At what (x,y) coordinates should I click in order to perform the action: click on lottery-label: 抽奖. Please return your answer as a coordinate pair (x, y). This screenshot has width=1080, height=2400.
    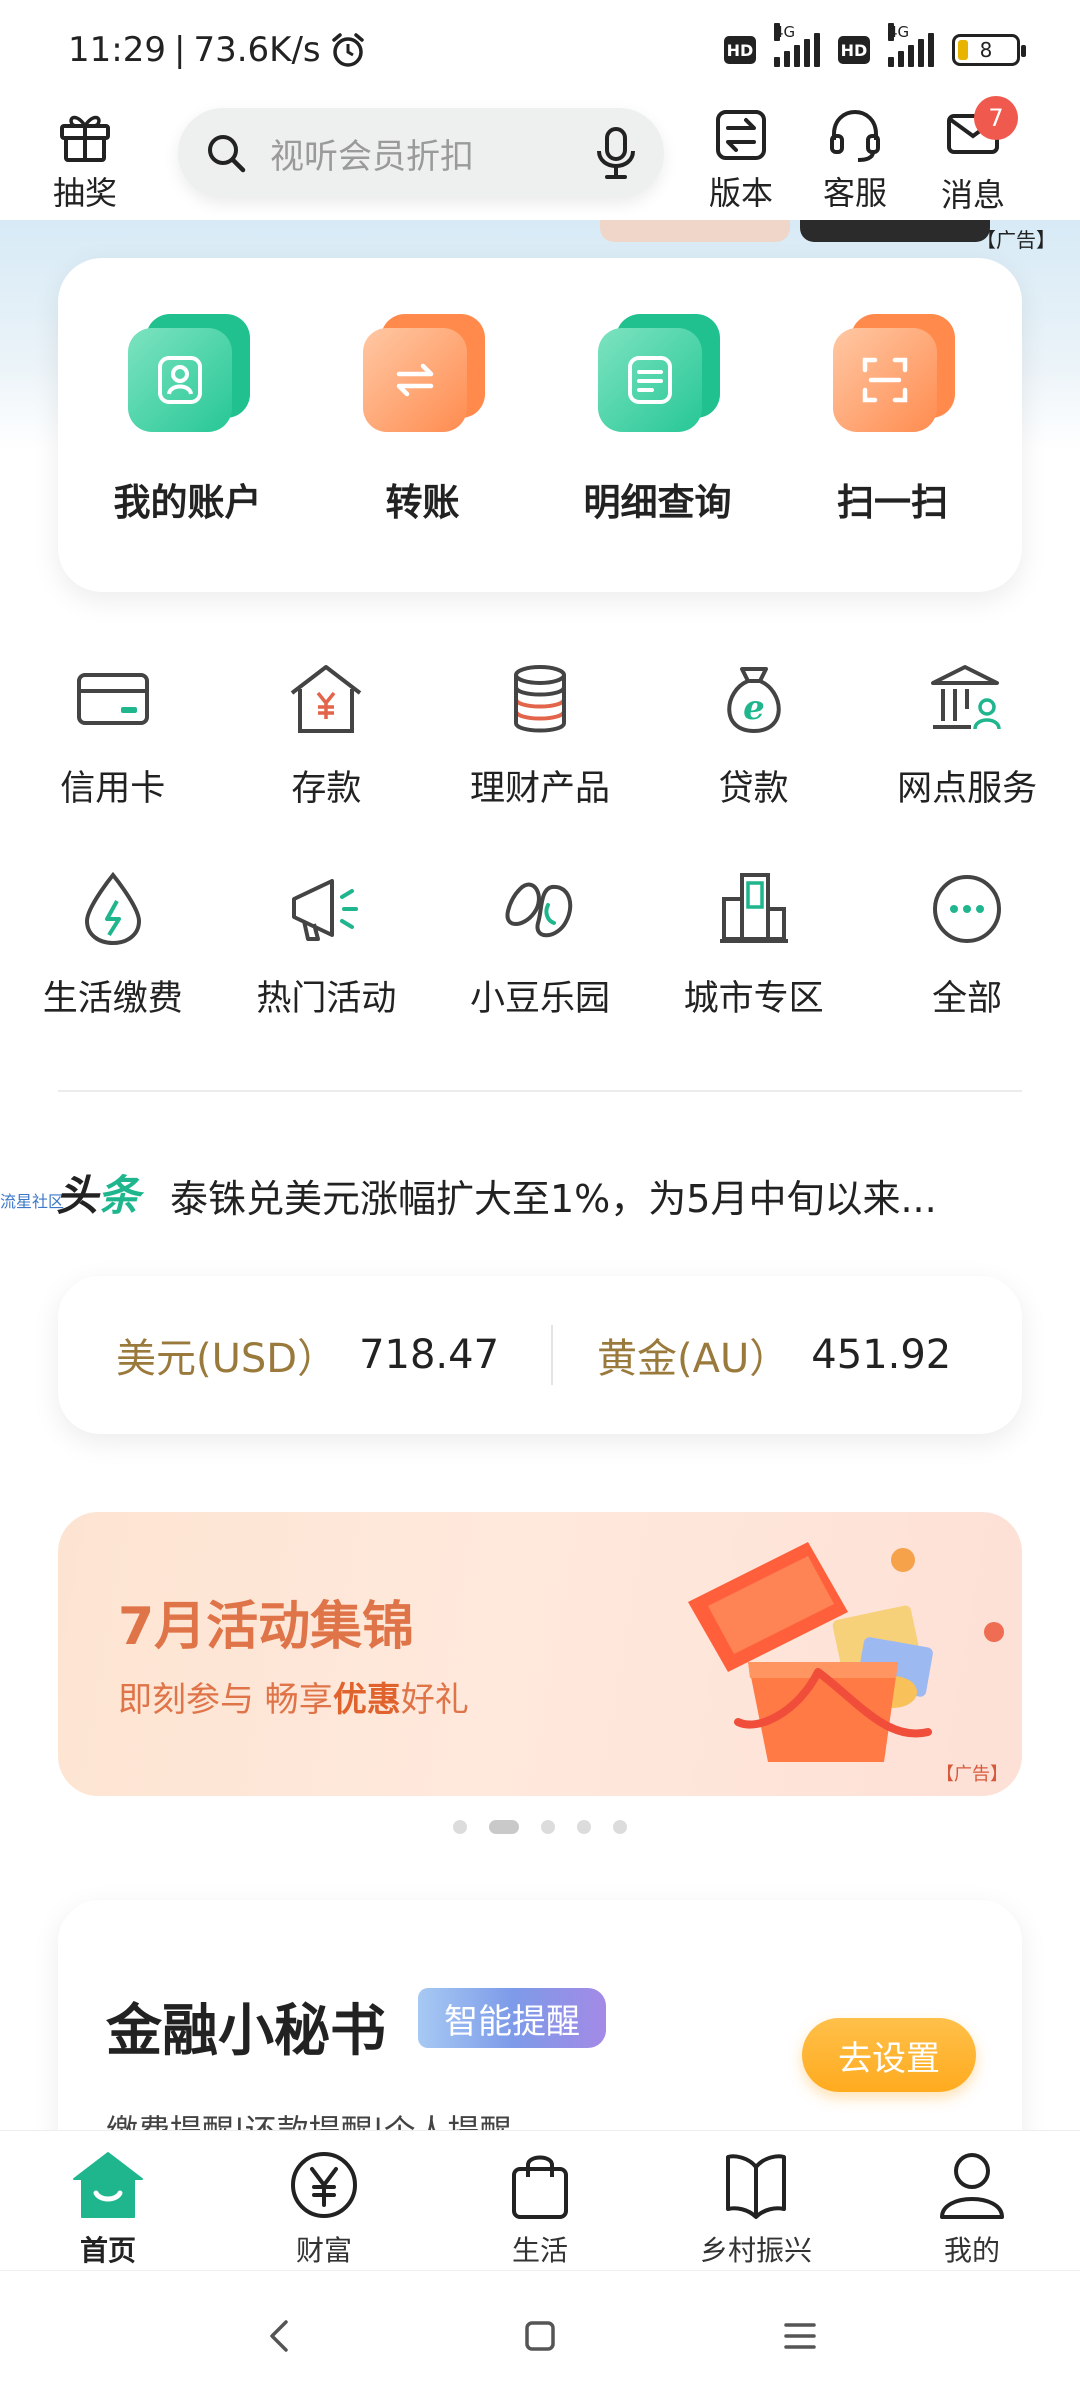
    Looking at the image, I should click on (84, 193).